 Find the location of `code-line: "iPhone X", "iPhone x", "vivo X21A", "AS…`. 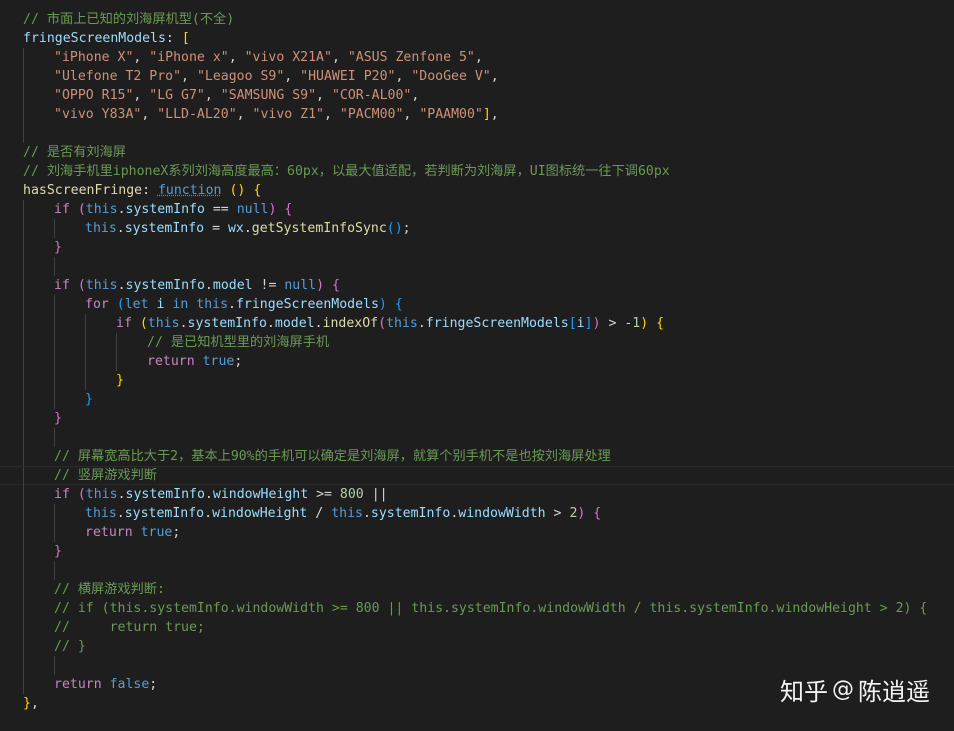

code-line: "iPhone X", "iPhone x", "vivo X21A", "AS… is located at coordinates (477, 57).